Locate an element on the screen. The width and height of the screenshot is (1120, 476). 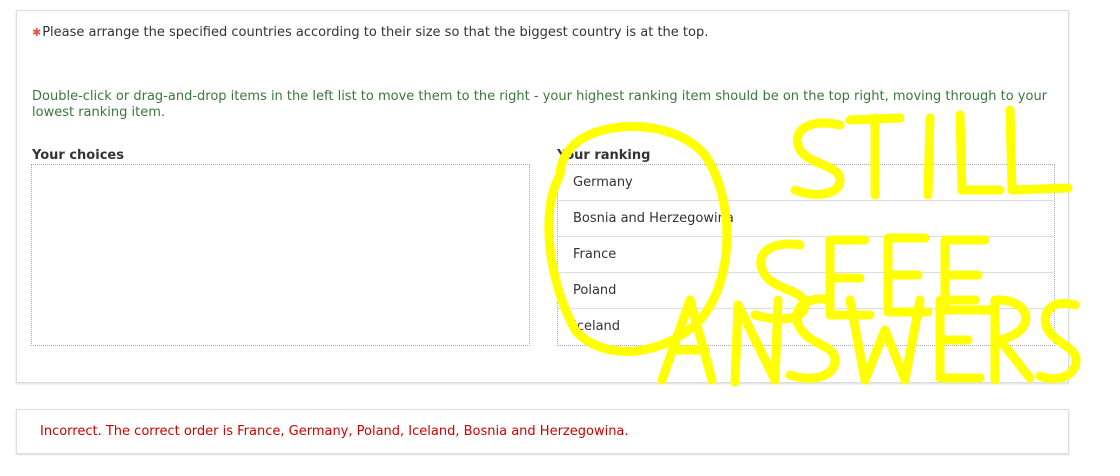
required-marker: ✱ is located at coordinates (37, 32).